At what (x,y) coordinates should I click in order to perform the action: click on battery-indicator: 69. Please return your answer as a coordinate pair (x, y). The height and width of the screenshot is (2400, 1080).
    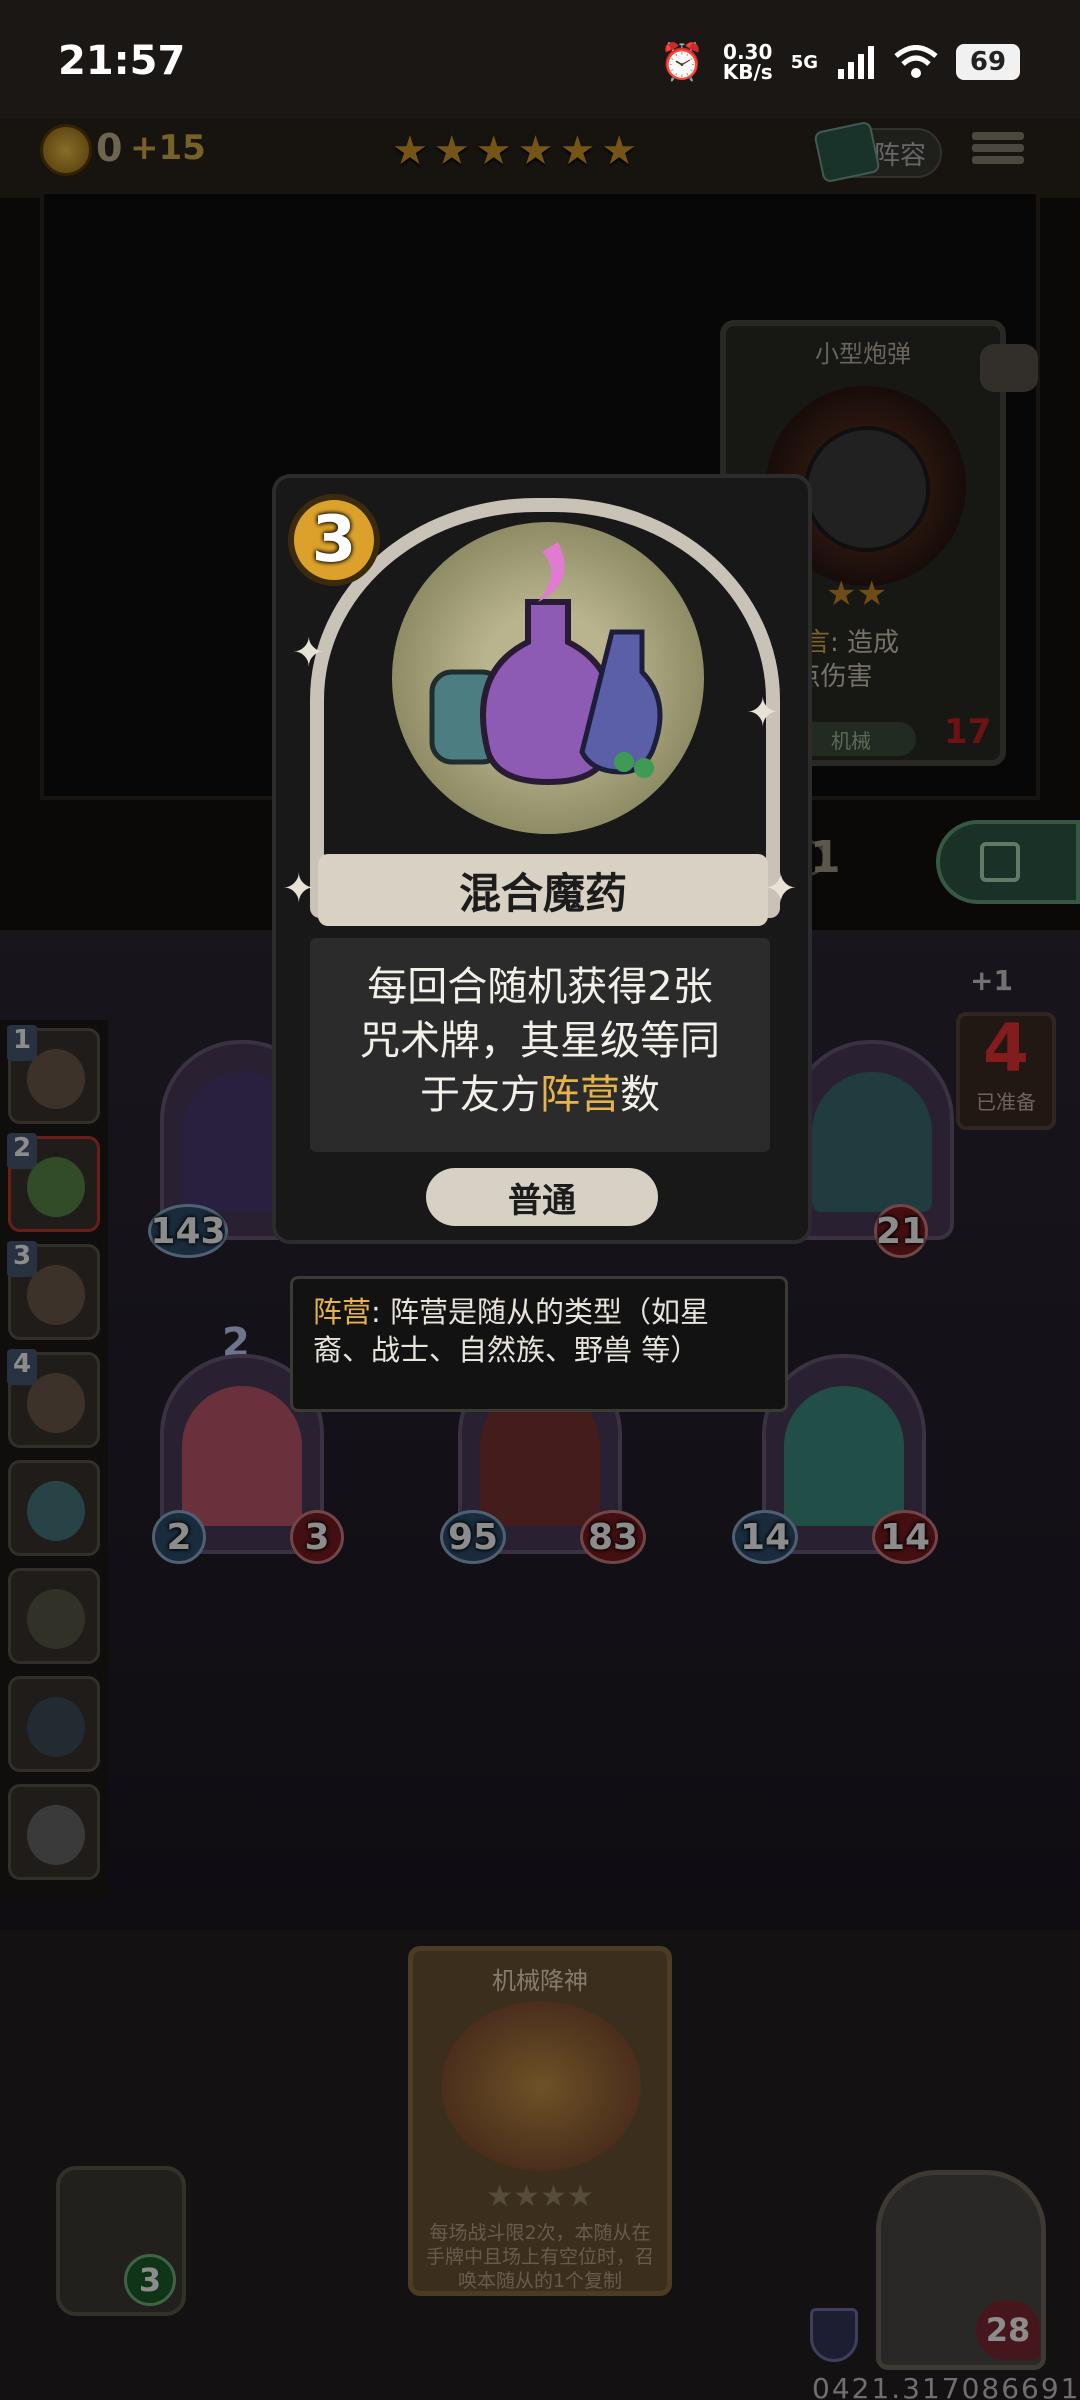
    Looking at the image, I should click on (988, 62).